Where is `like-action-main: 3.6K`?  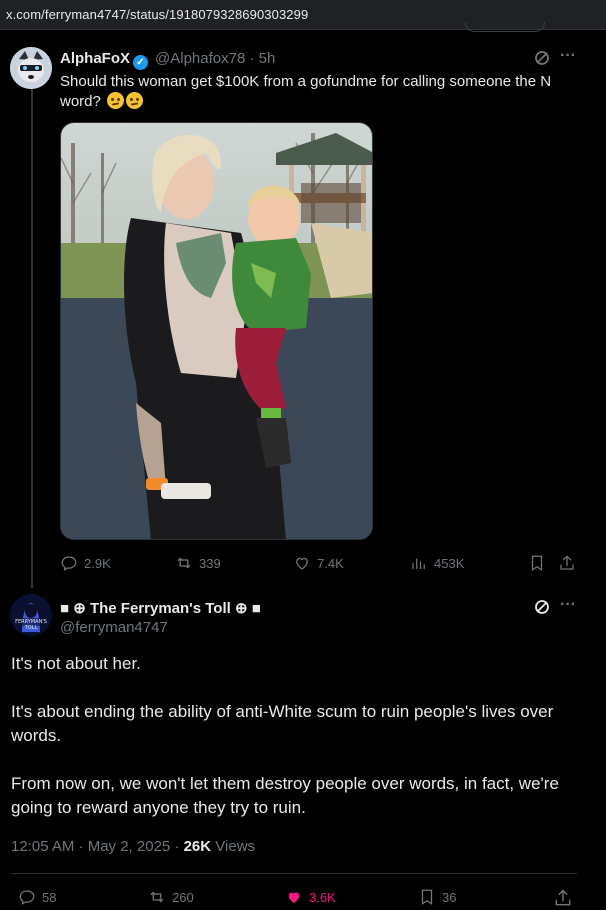
like-action-main: 3.6K is located at coordinates (310, 897).